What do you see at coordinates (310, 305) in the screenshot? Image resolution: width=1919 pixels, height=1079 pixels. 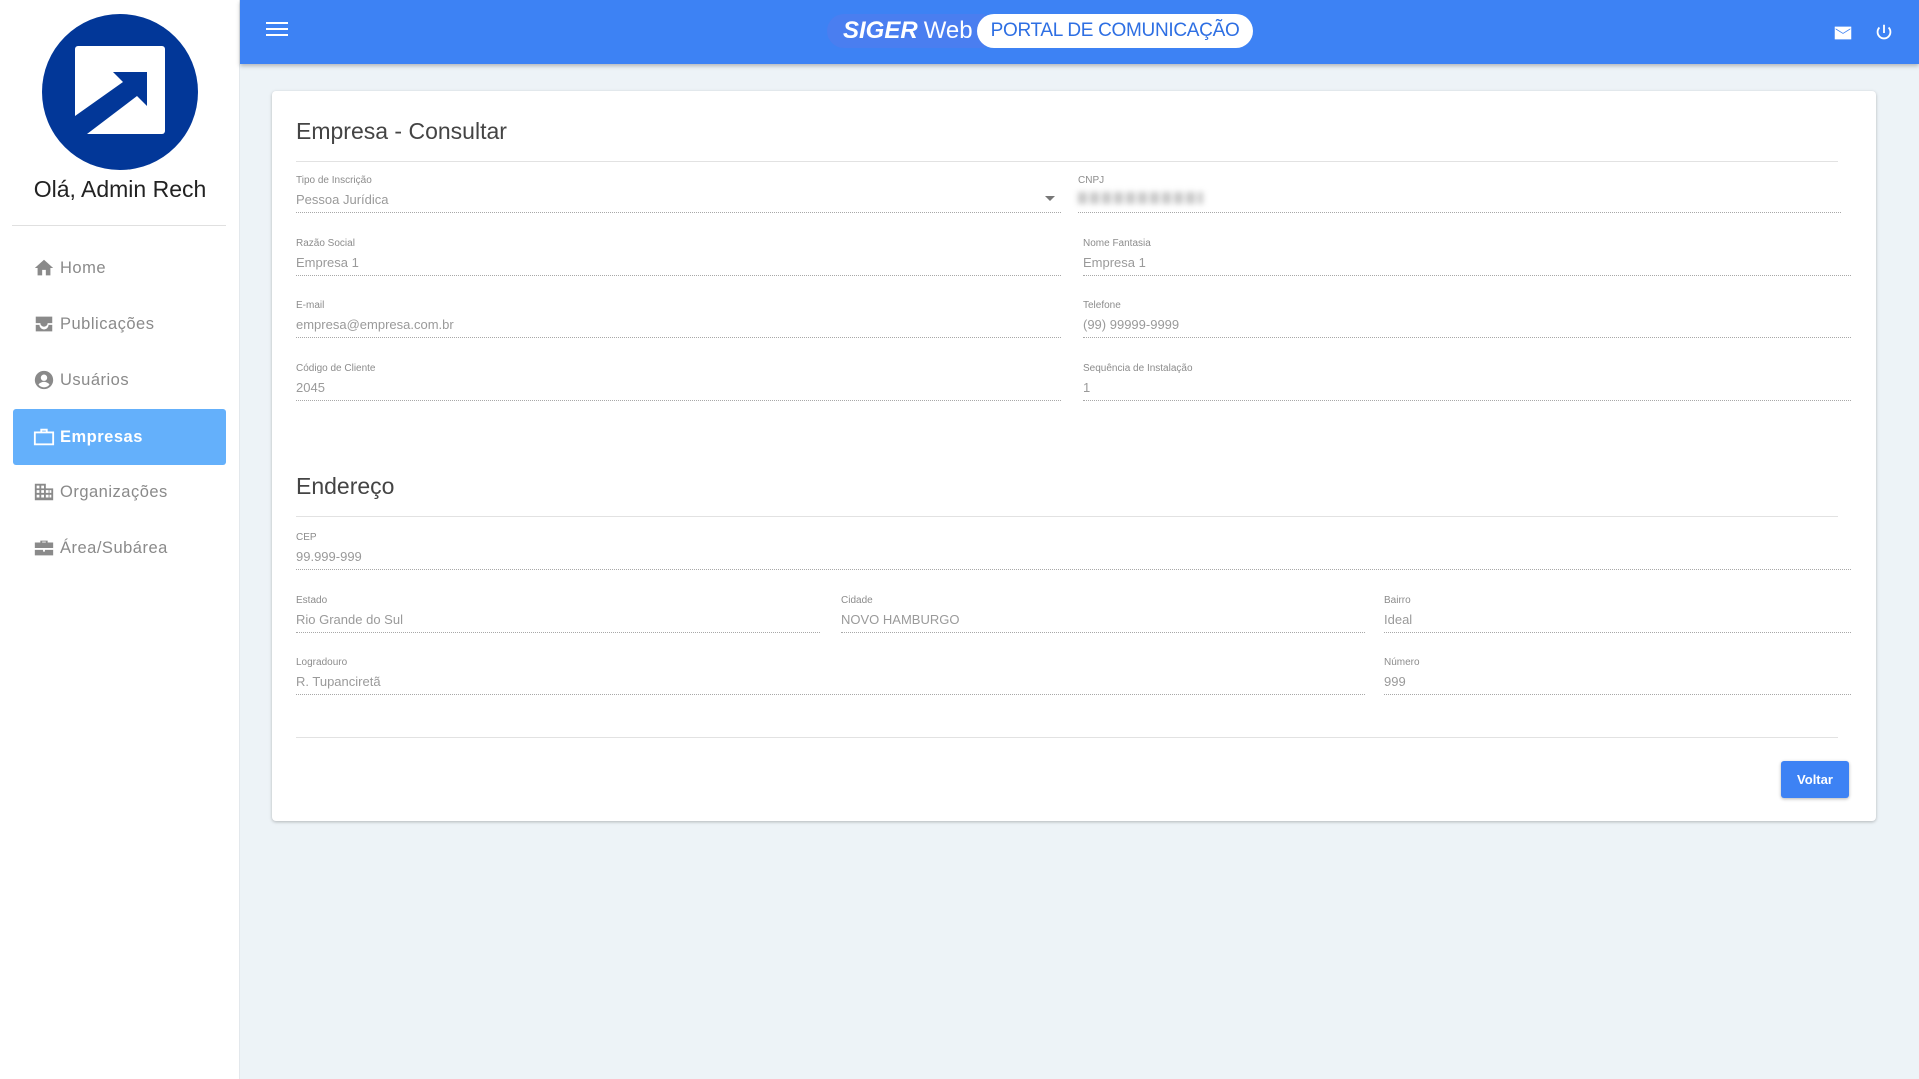 I see `field-label: E-mail` at bounding box center [310, 305].